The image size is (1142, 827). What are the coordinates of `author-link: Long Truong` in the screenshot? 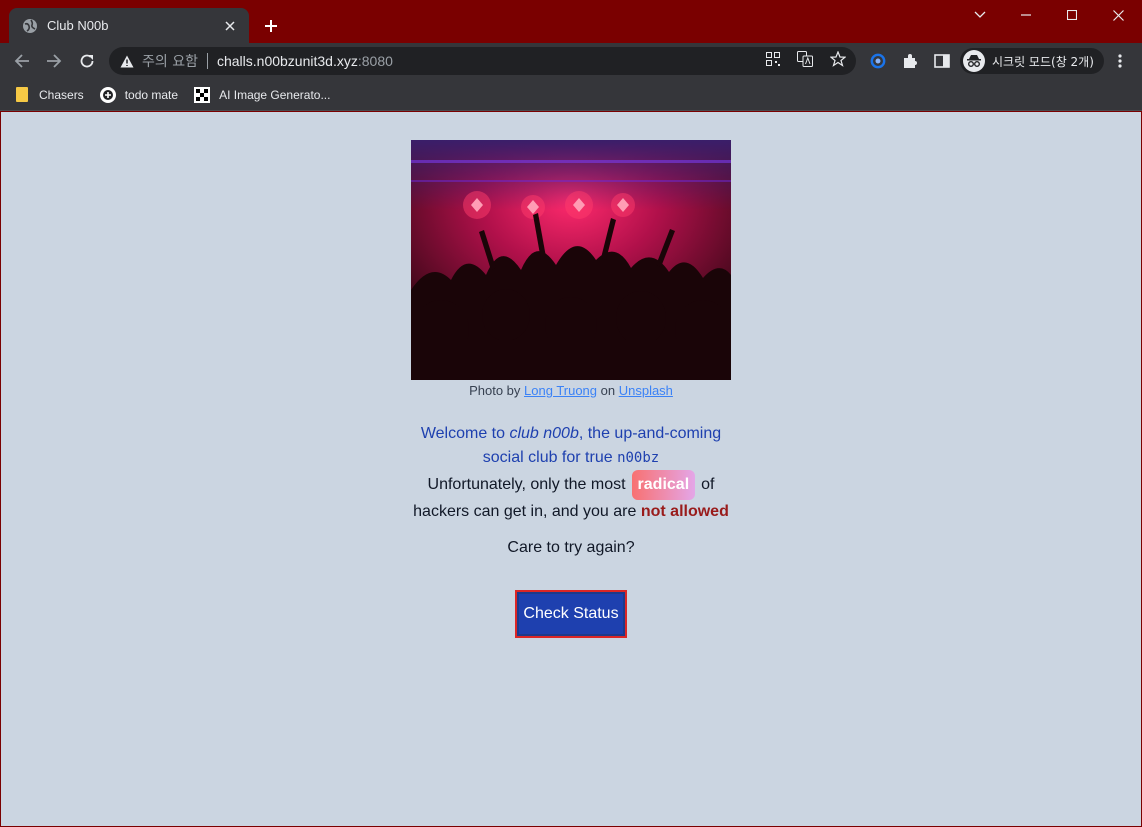 It's located at (560, 390).